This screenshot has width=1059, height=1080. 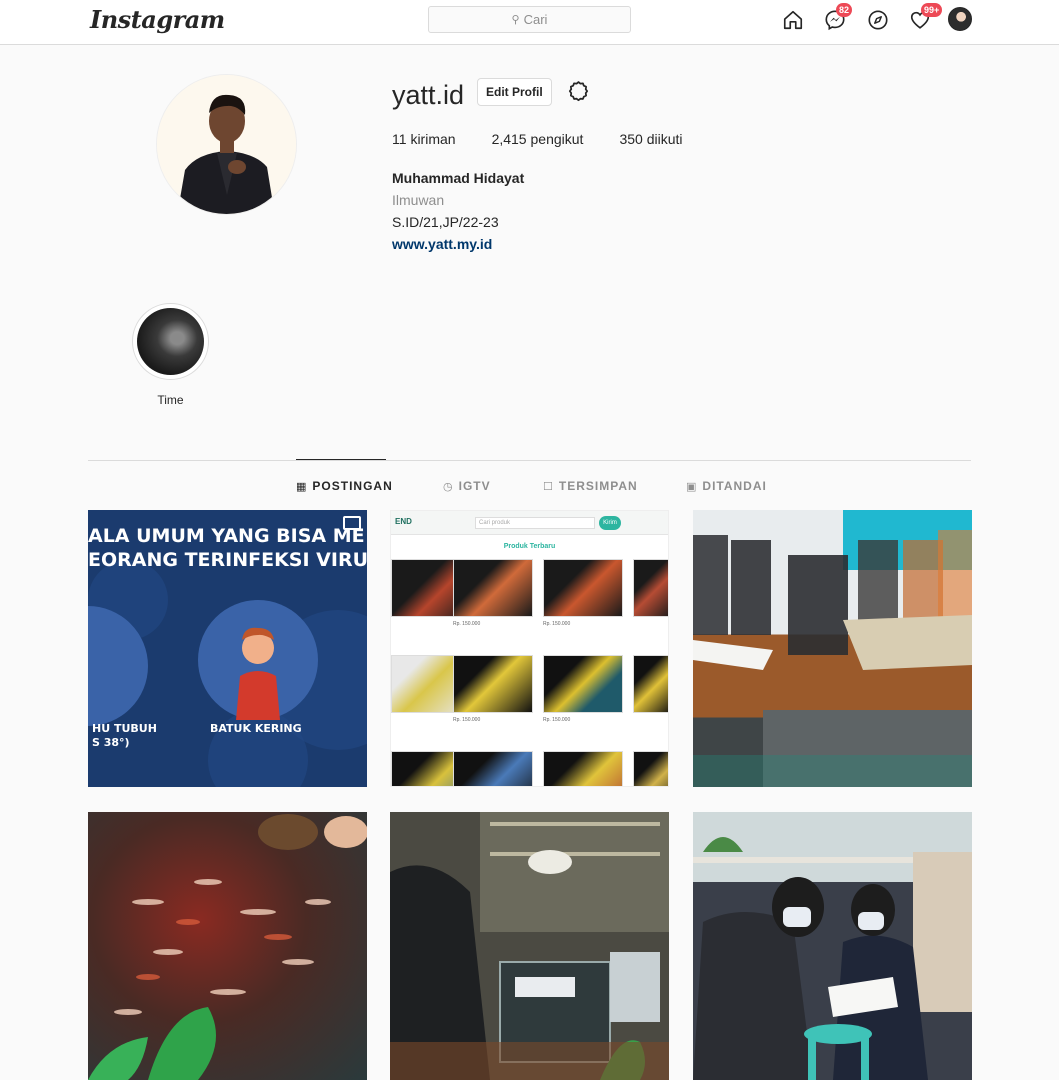 I want to click on search-input: ⚲ Cari, so click(x=529, y=19).